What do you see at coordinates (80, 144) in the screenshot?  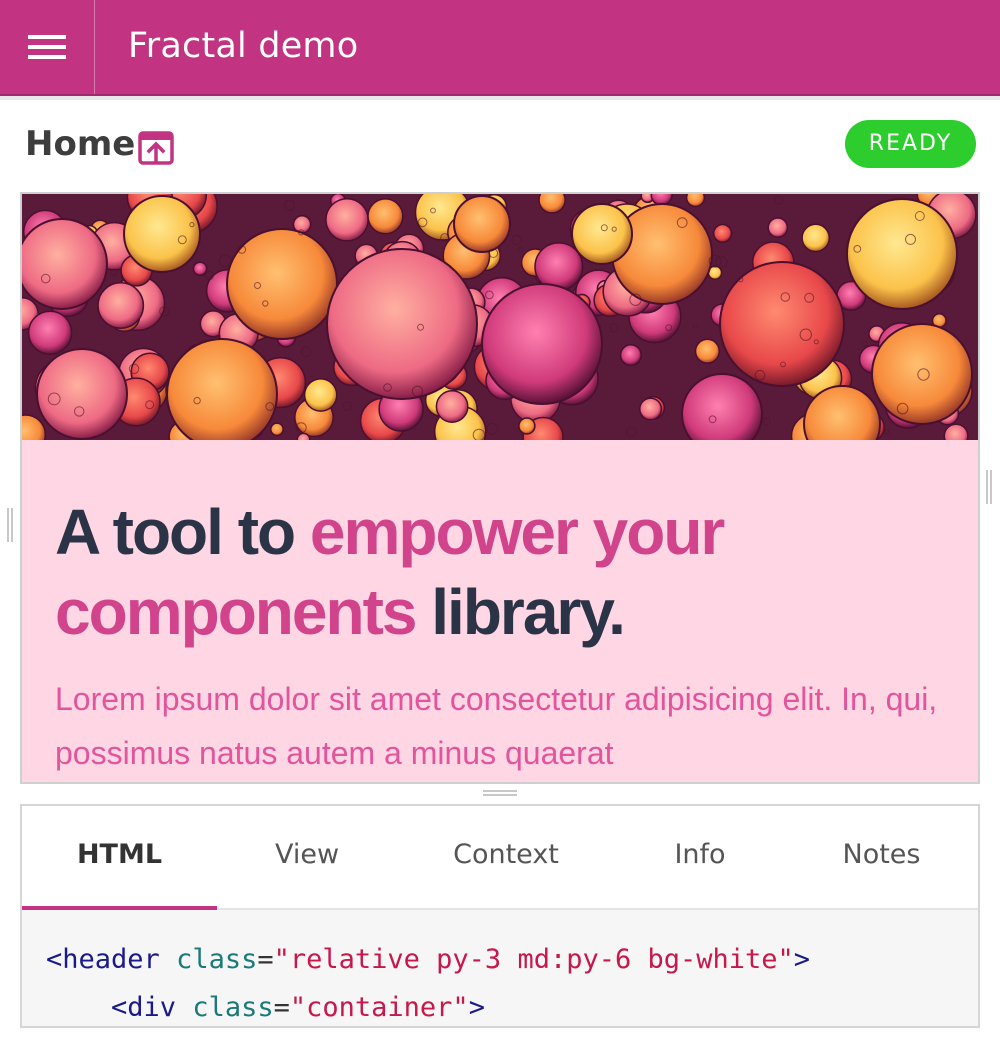 I see `component-title: Home` at bounding box center [80, 144].